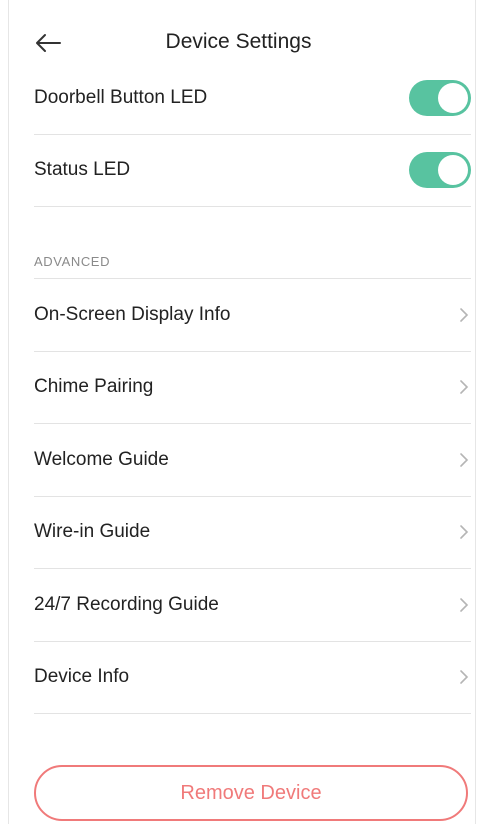 The image size is (477, 824). I want to click on list-item-label: Chime Pairing, so click(94, 386).